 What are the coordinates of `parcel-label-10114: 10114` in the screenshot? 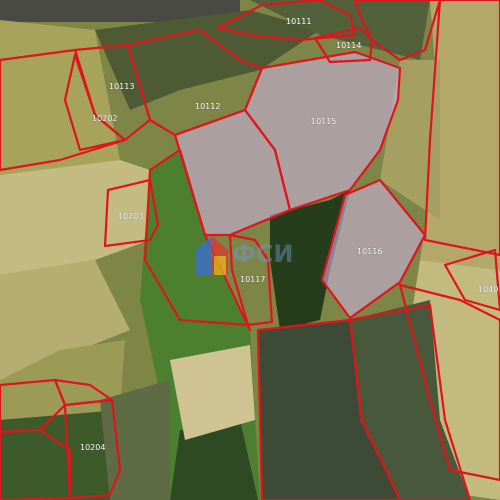 It's located at (349, 45).